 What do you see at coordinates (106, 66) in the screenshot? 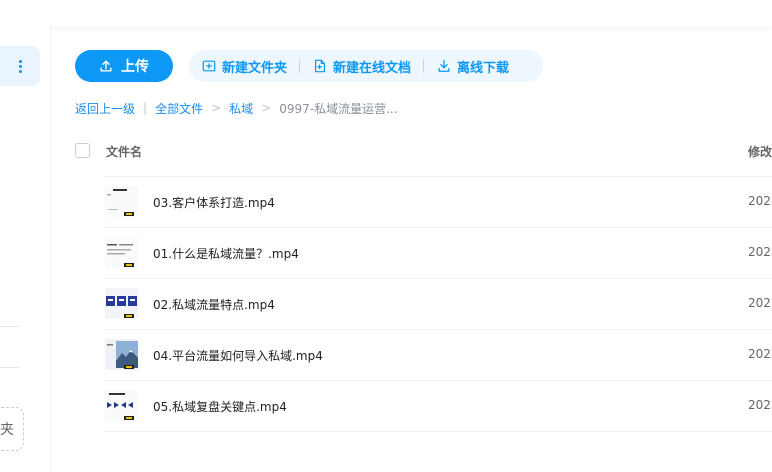
I see `upload-icon` at bounding box center [106, 66].